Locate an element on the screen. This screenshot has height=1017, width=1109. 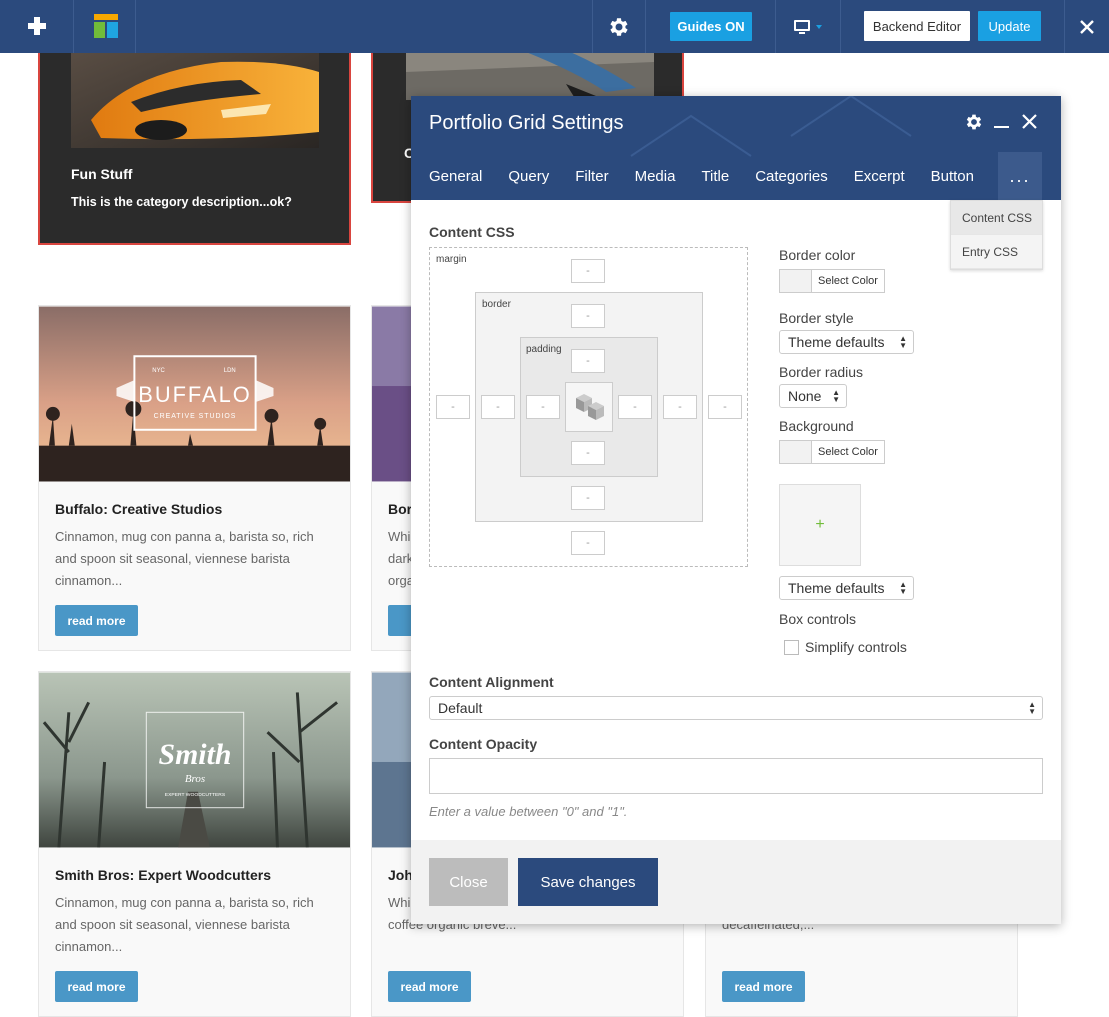
content-alignment-select: Default ▲ ▼ is located at coordinates (736, 708).